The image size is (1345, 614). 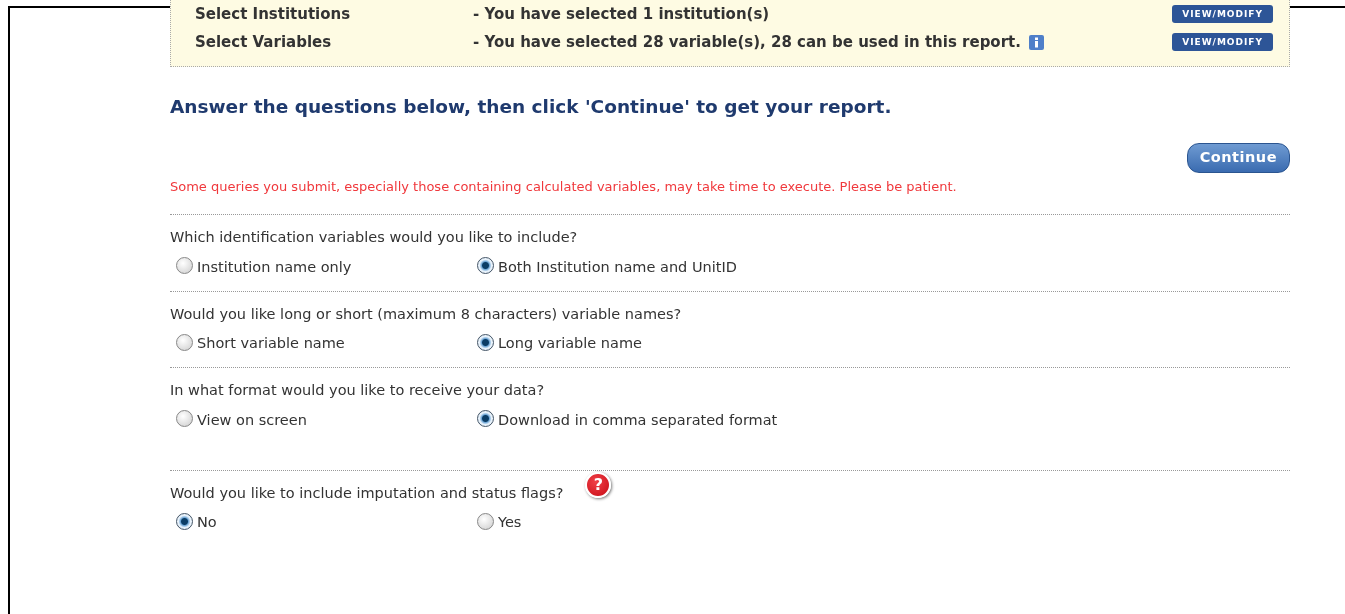 What do you see at coordinates (367, 493) in the screenshot?
I see `question-text: Would you like to include imputation and status flags?` at bounding box center [367, 493].